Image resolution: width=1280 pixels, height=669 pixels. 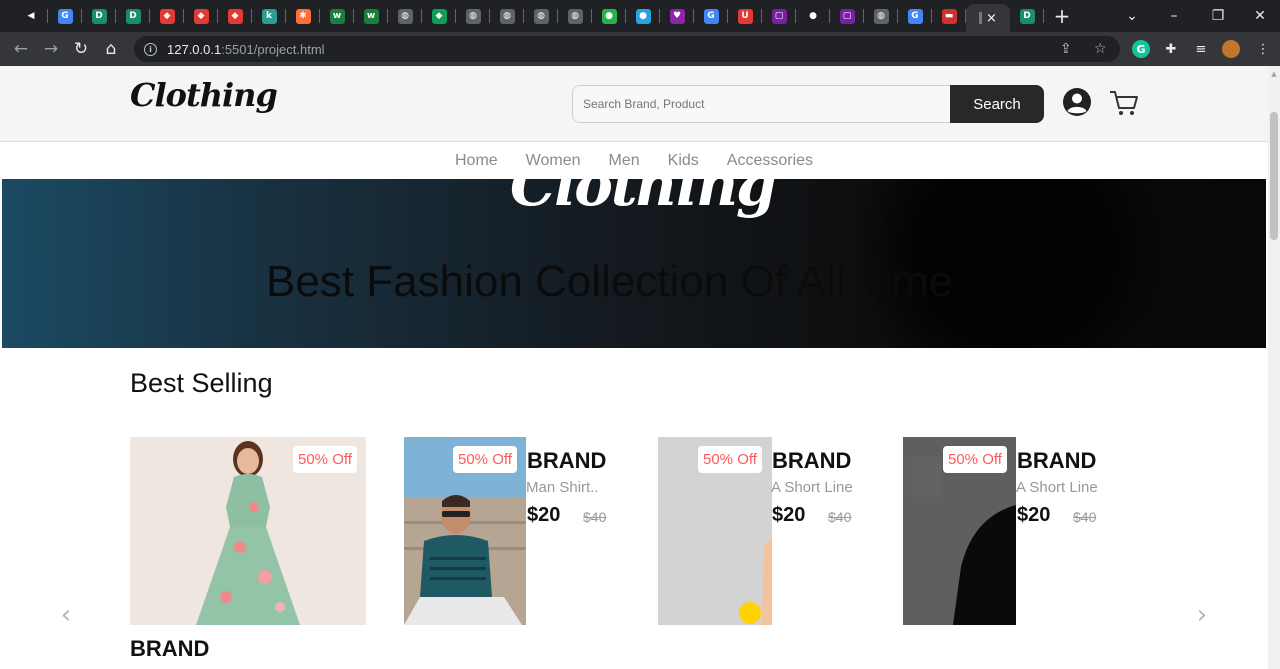 What do you see at coordinates (1062, 16) in the screenshot?
I see `new-tab-button: +` at bounding box center [1062, 16].